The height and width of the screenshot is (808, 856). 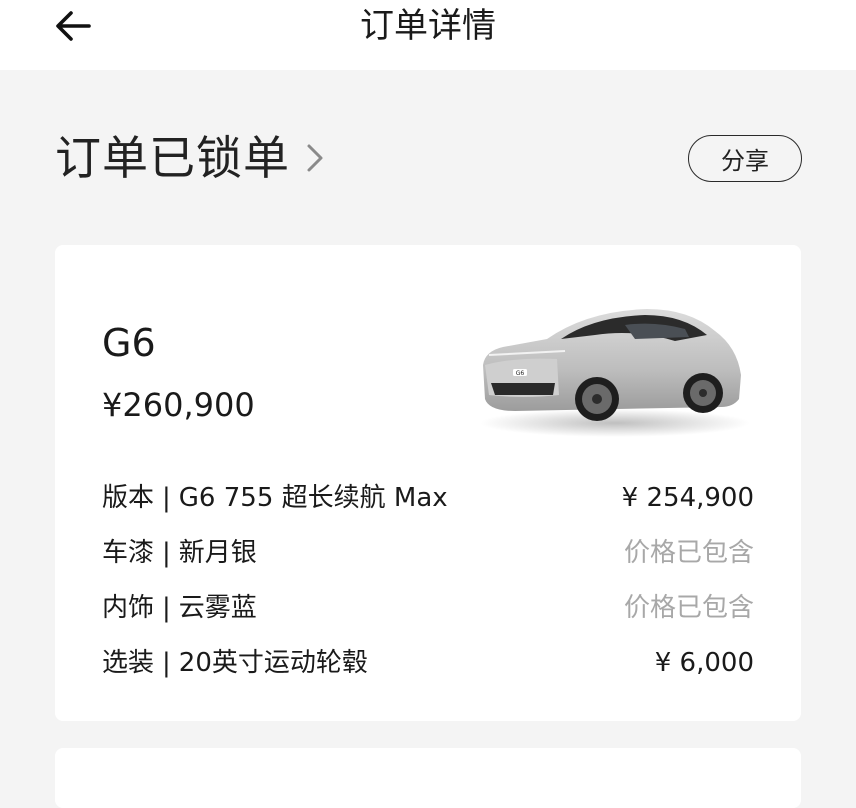 What do you see at coordinates (745, 158) in the screenshot?
I see `share-button: 分享` at bounding box center [745, 158].